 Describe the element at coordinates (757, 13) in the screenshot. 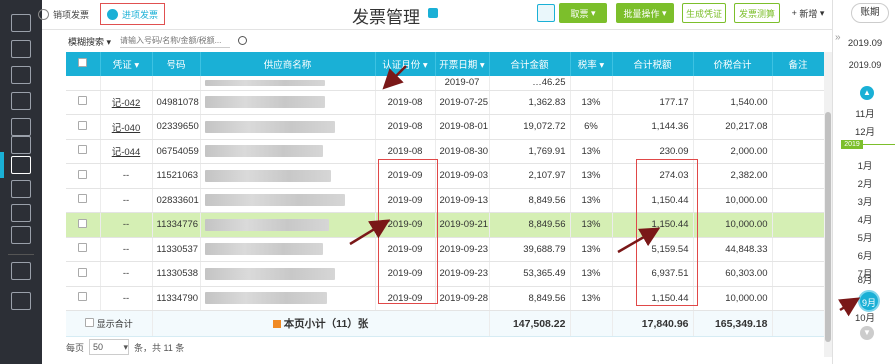

I see `invoice-calc-button: 发票测算` at that location.